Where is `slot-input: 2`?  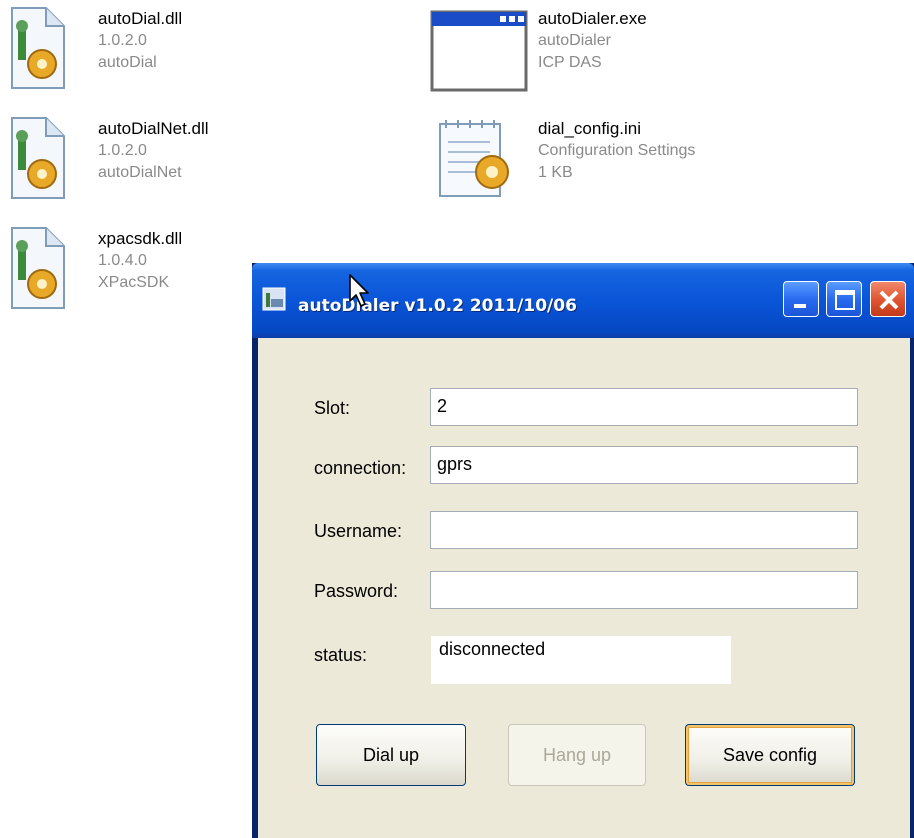 slot-input: 2 is located at coordinates (644, 407).